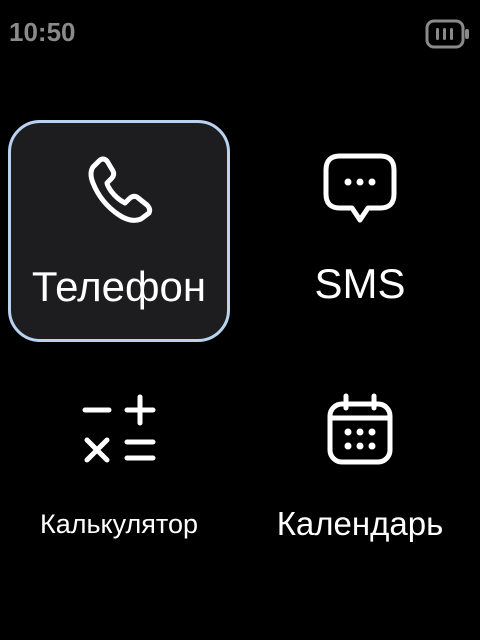 The height and width of the screenshot is (640, 480). What do you see at coordinates (448, 34) in the screenshot?
I see `battery-icon` at bounding box center [448, 34].